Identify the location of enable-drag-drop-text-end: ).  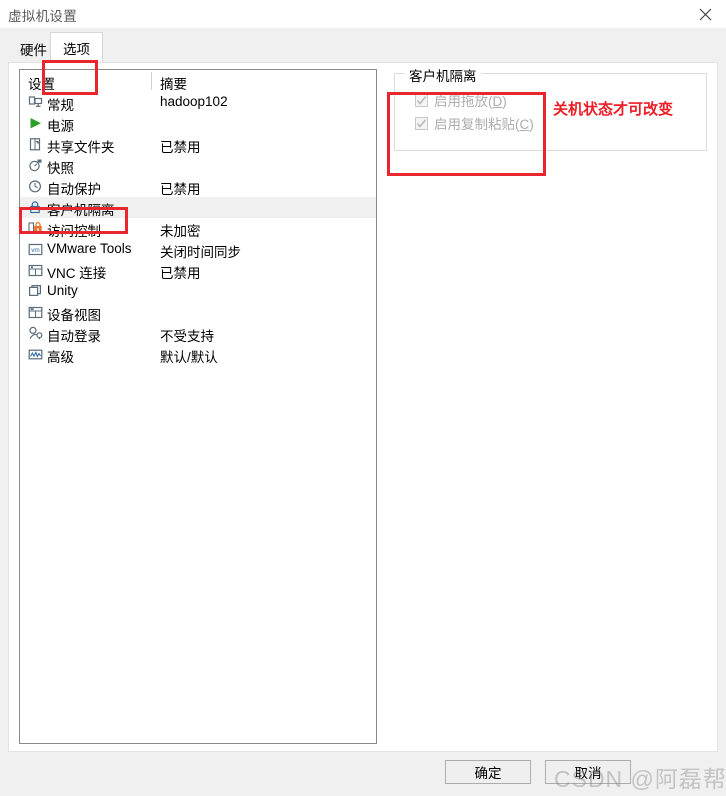
(504, 101).